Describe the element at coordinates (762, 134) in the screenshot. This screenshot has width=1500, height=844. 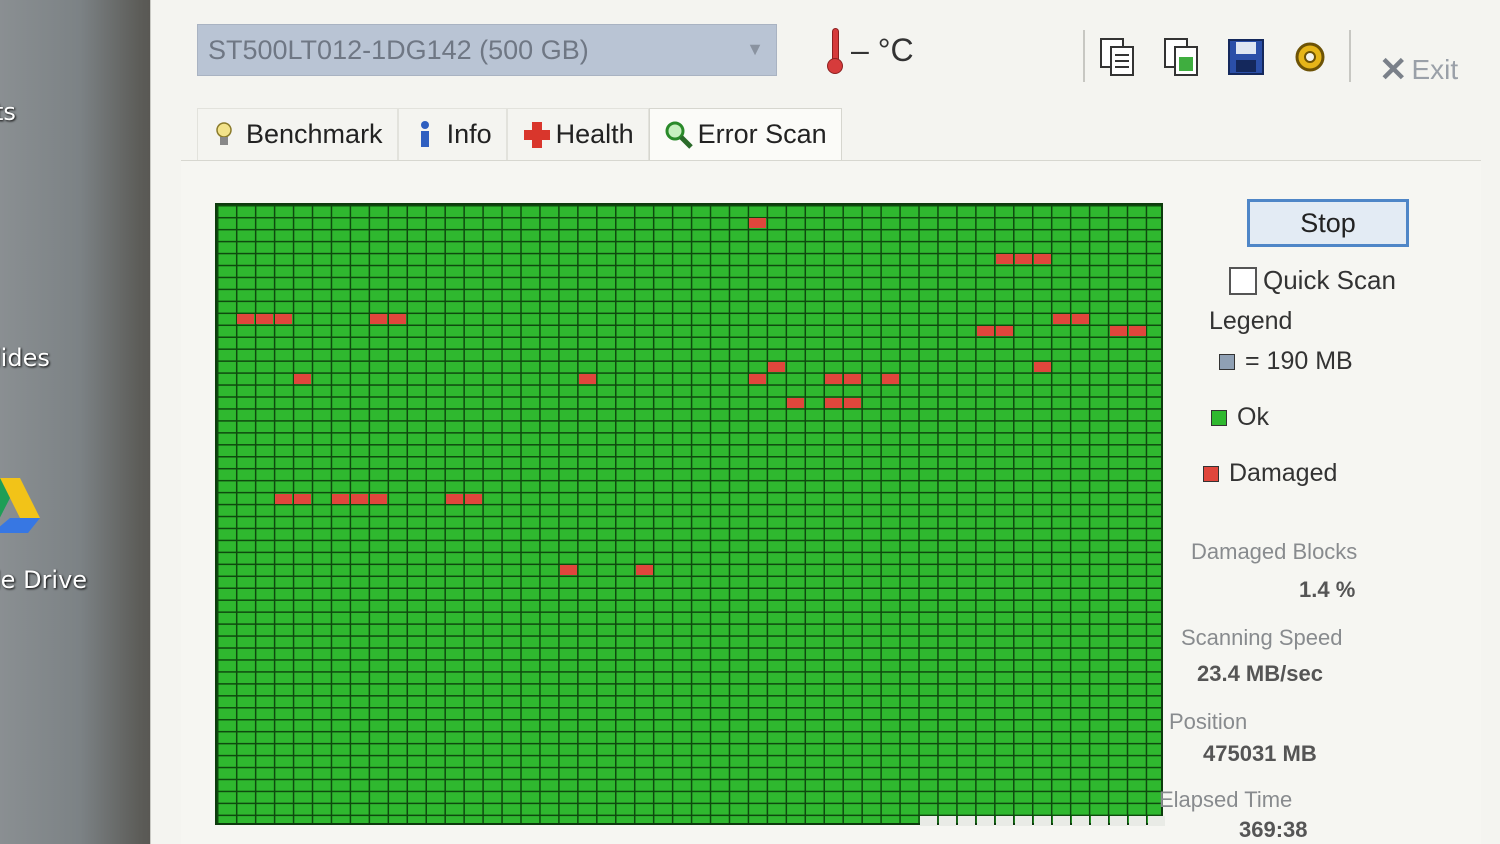
I see `tab-label: Error Scan` at that location.